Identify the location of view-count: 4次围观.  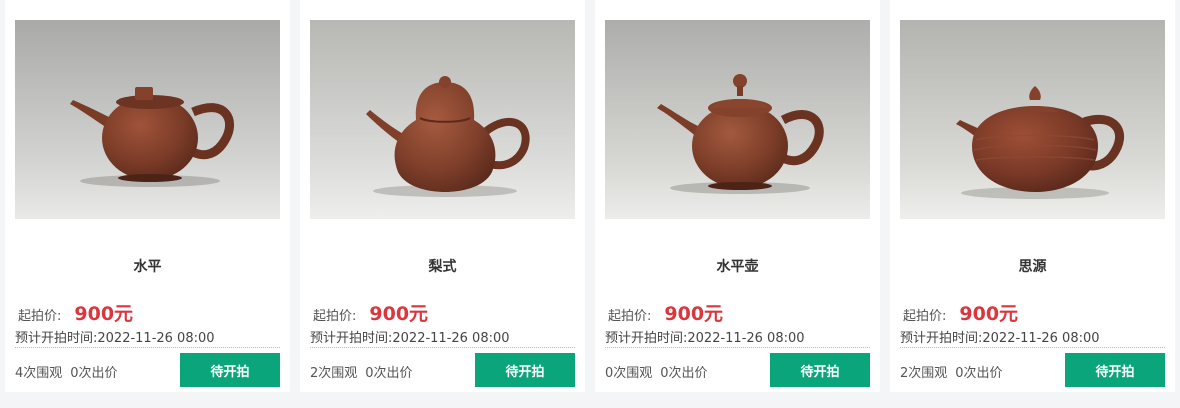
(39, 373).